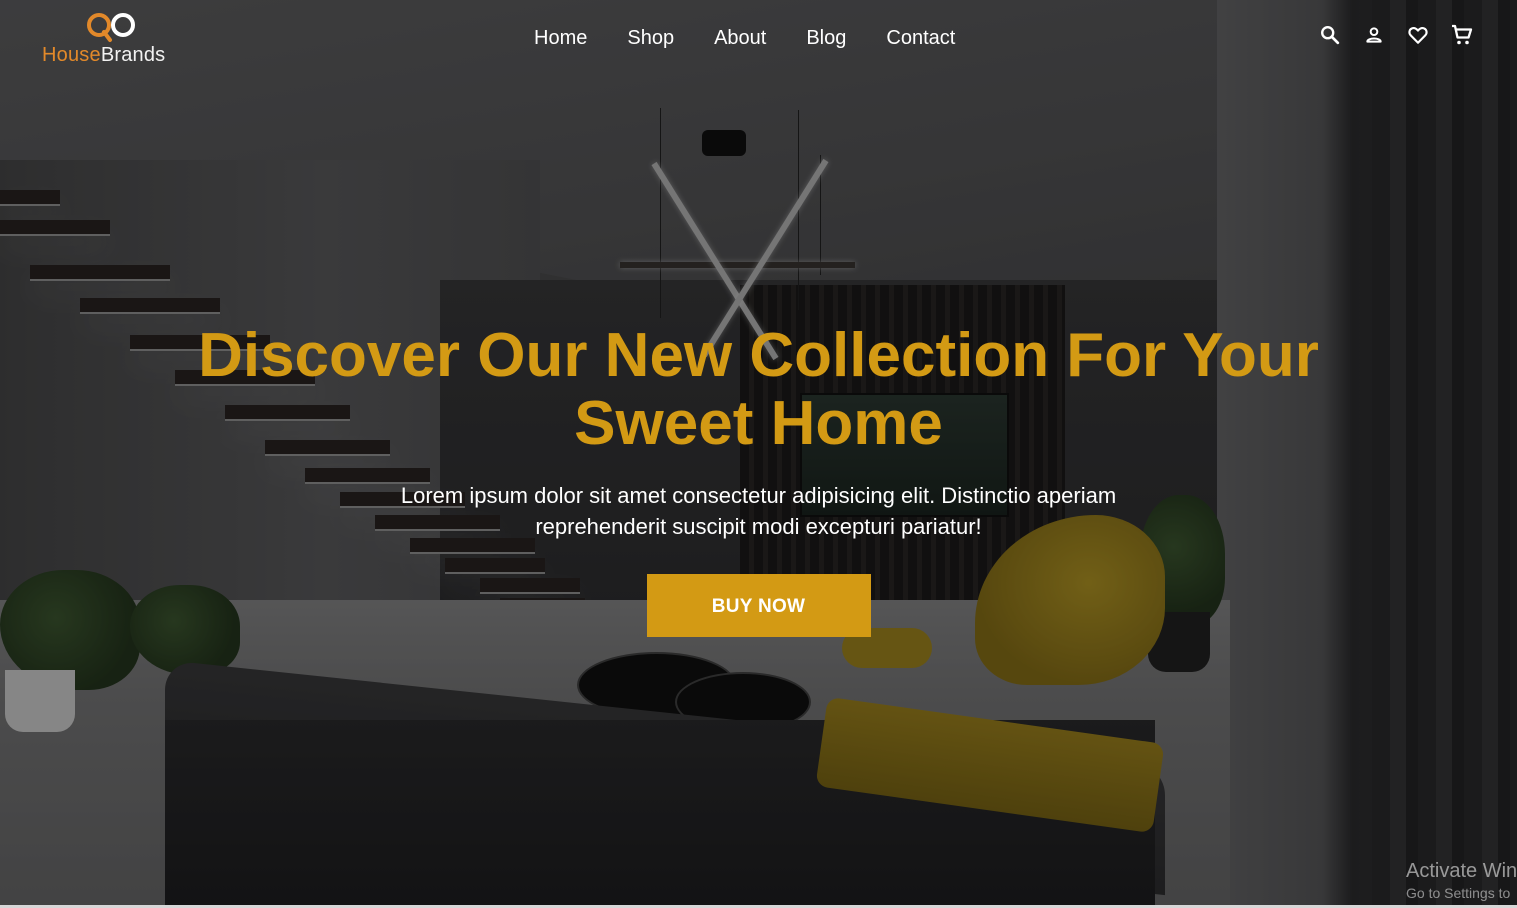 The image size is (1517, 908). I want to click on nav-shop: Shop, so click(650, 38).